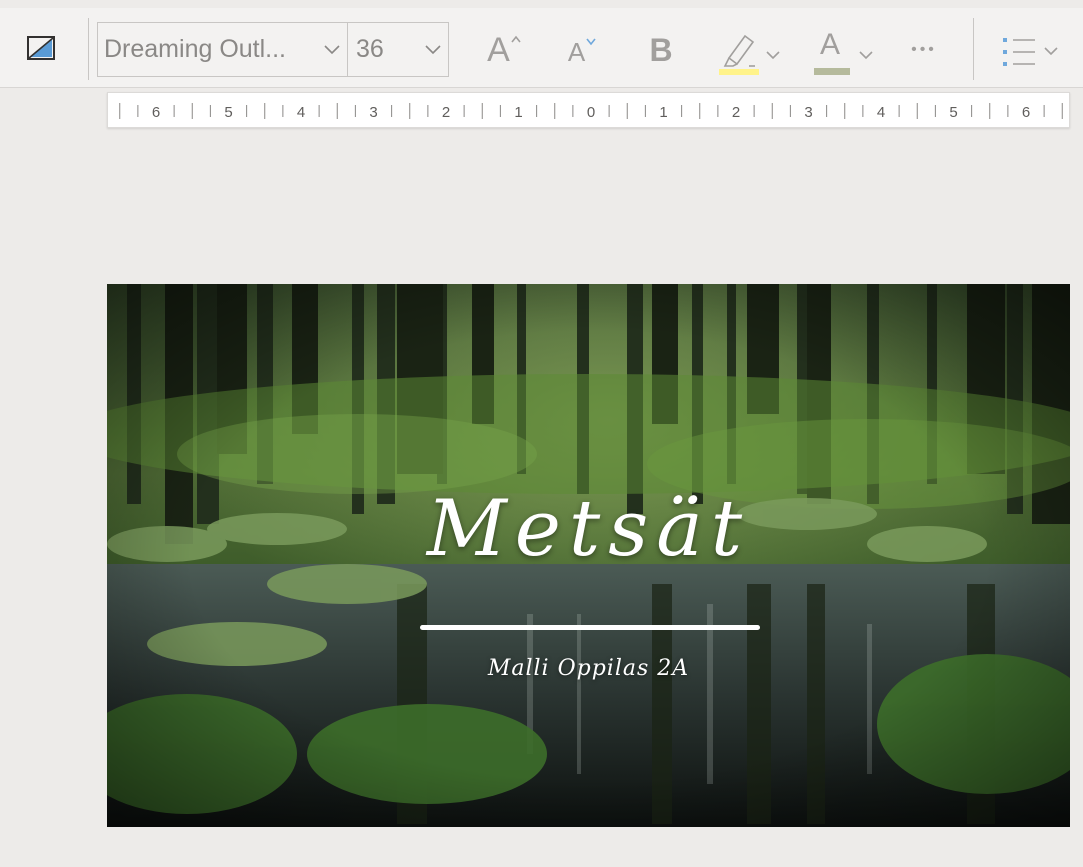 The width and height of the screenshot is (1083, 867). What do you see at coordinates (749, 54) in the screenshot?
I see `highlighter-icon` at bounding box center [749, 54].